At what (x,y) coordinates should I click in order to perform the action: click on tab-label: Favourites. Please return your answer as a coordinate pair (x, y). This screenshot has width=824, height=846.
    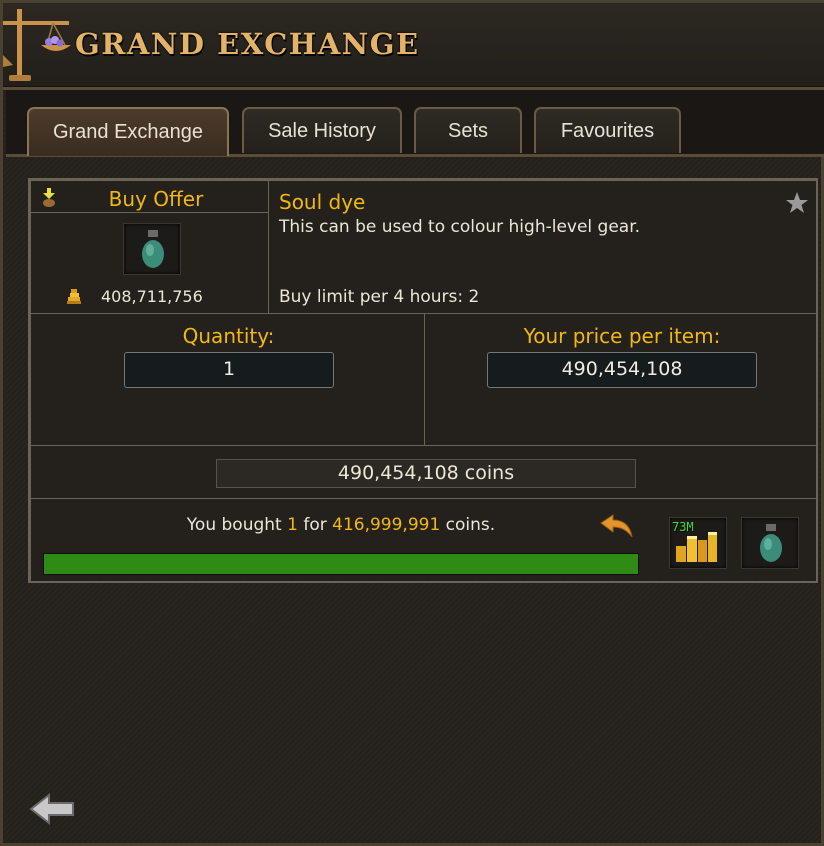
    Looking at the image, I should click on (607, 130).